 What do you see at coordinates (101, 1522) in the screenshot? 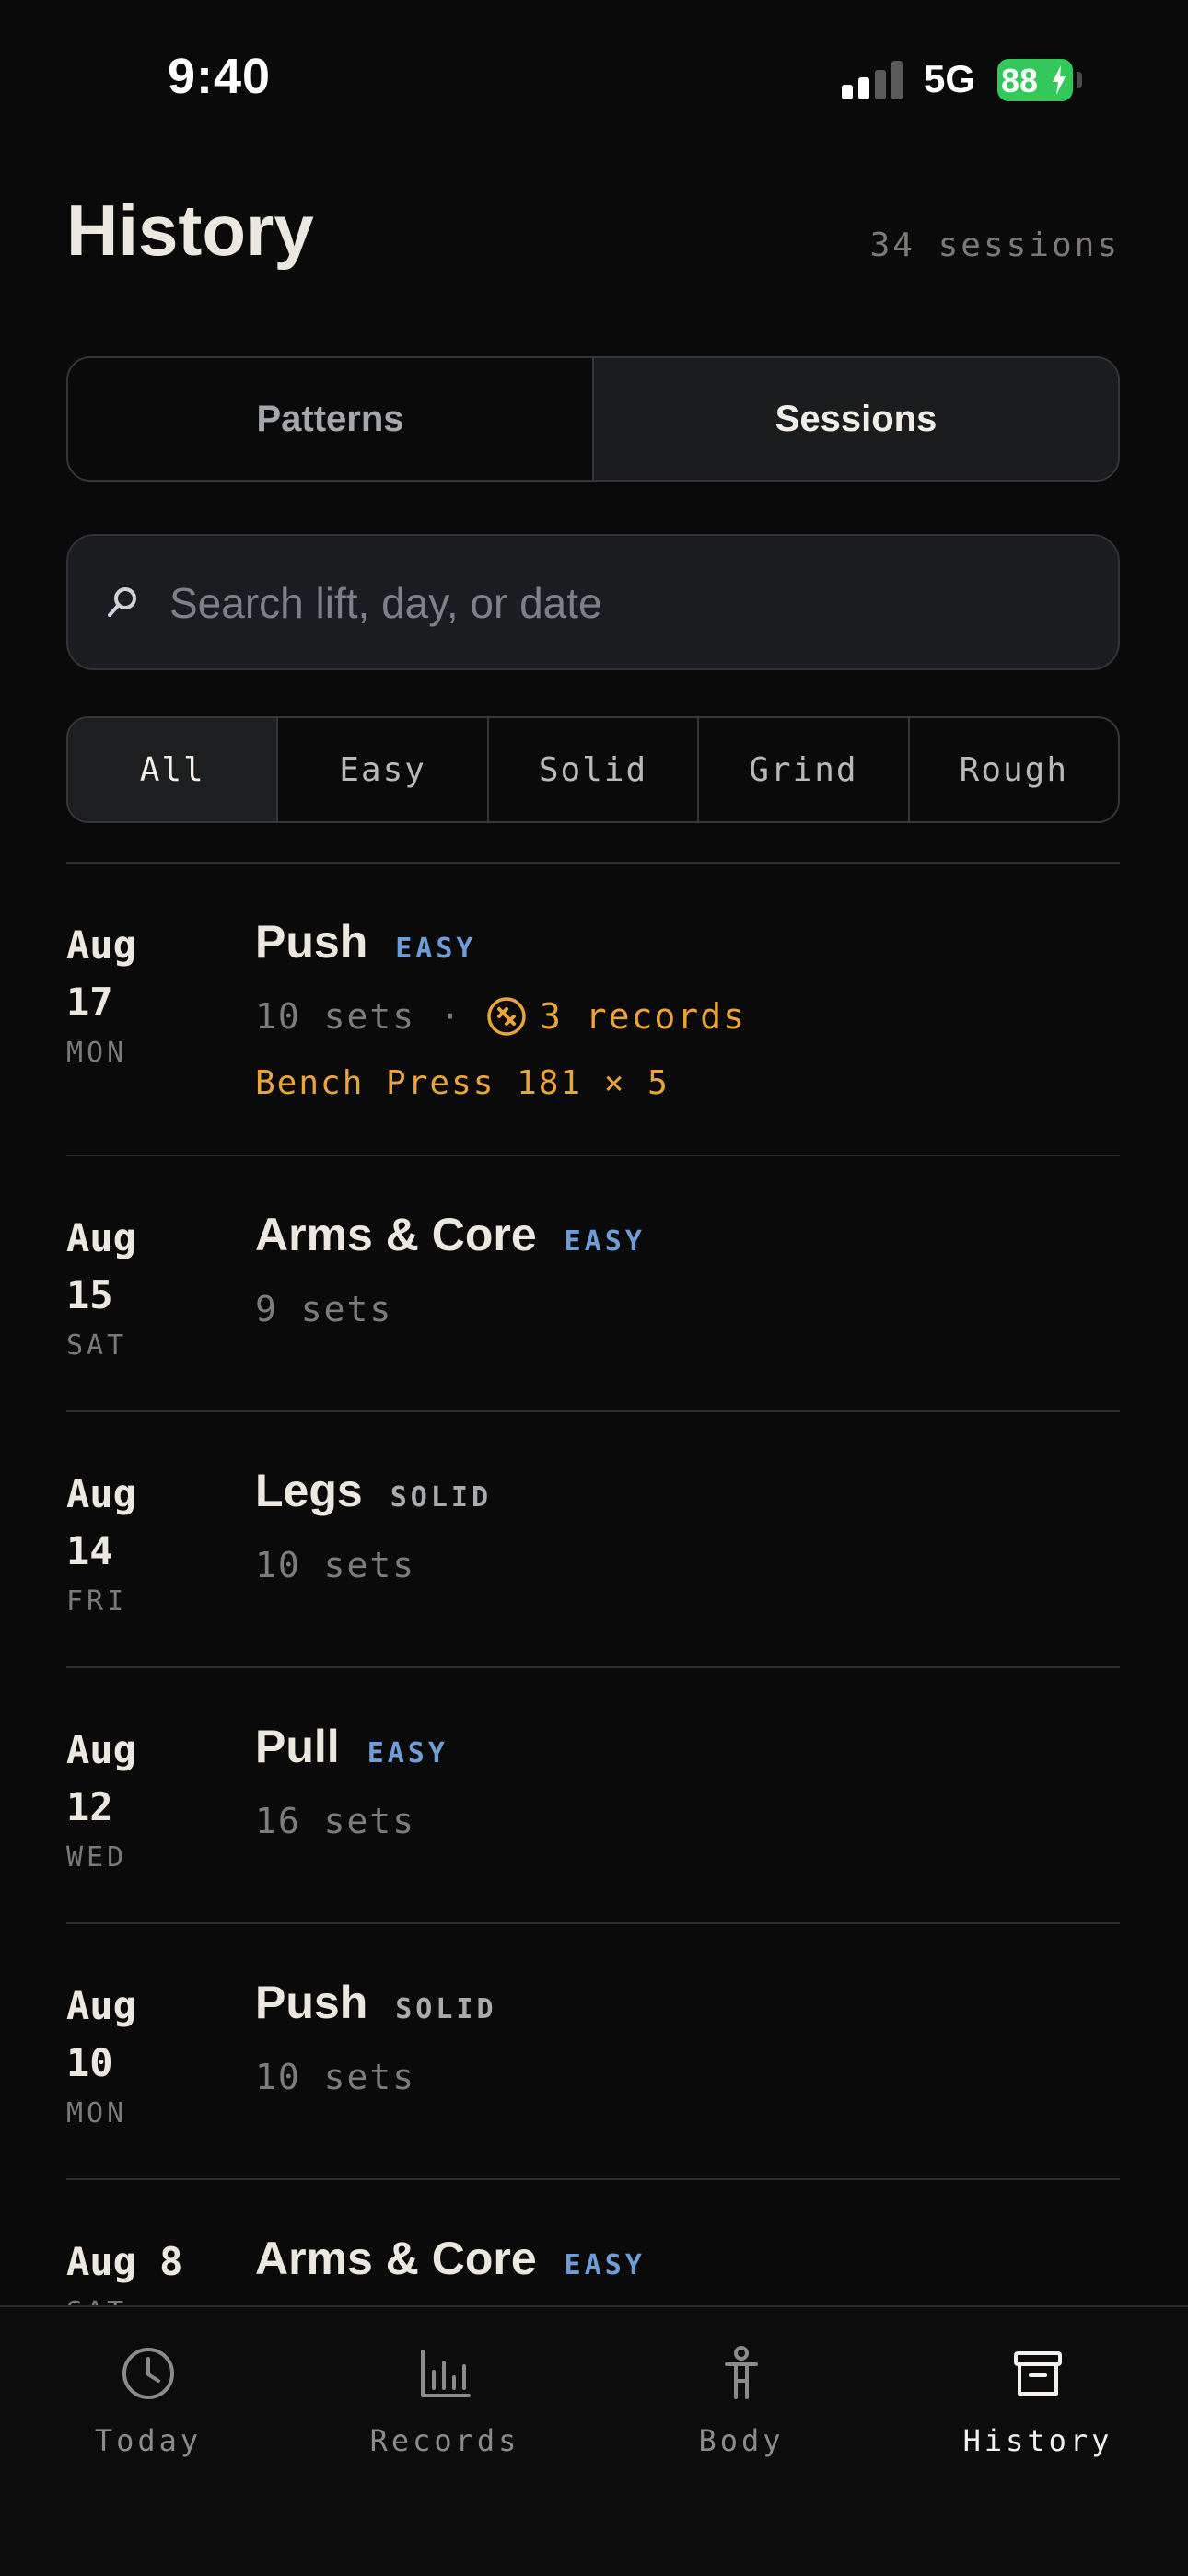
I see `session-month-day: Aug 14` at bounding box center [101, 1522].